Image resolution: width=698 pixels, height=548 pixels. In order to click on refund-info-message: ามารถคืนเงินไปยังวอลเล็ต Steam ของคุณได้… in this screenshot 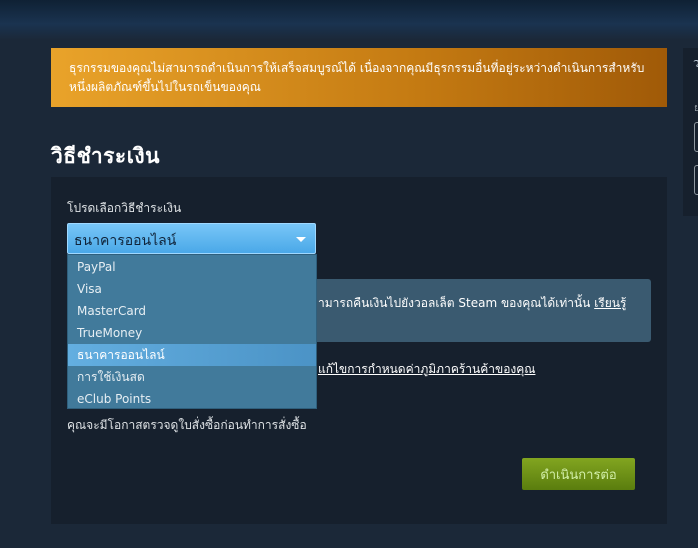, I will do `click(456, 303)`.